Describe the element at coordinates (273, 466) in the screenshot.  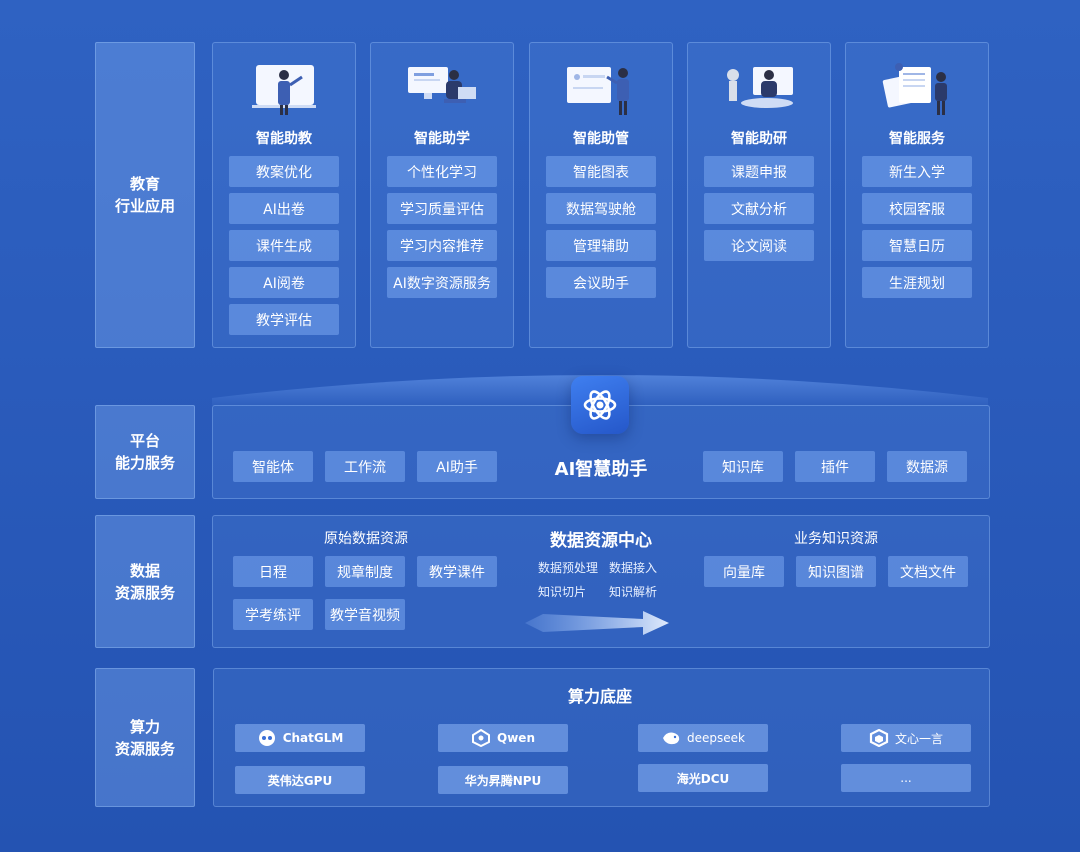
I see `platform-left-item: 智能体` at that location.